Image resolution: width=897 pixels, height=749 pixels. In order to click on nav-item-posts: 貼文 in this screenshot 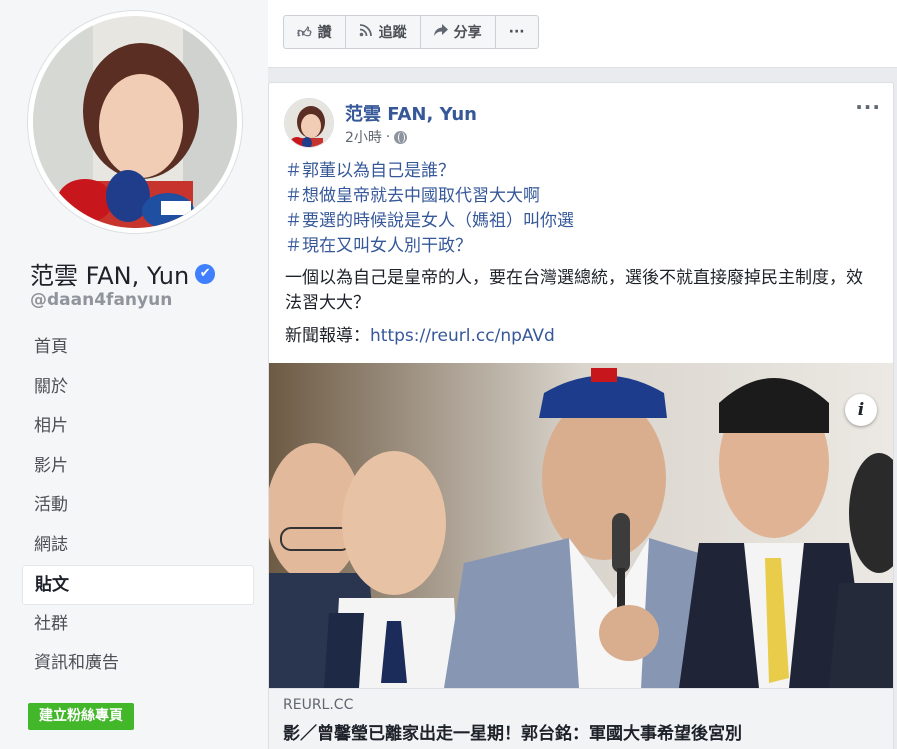, I will do `click(138, 585)`.